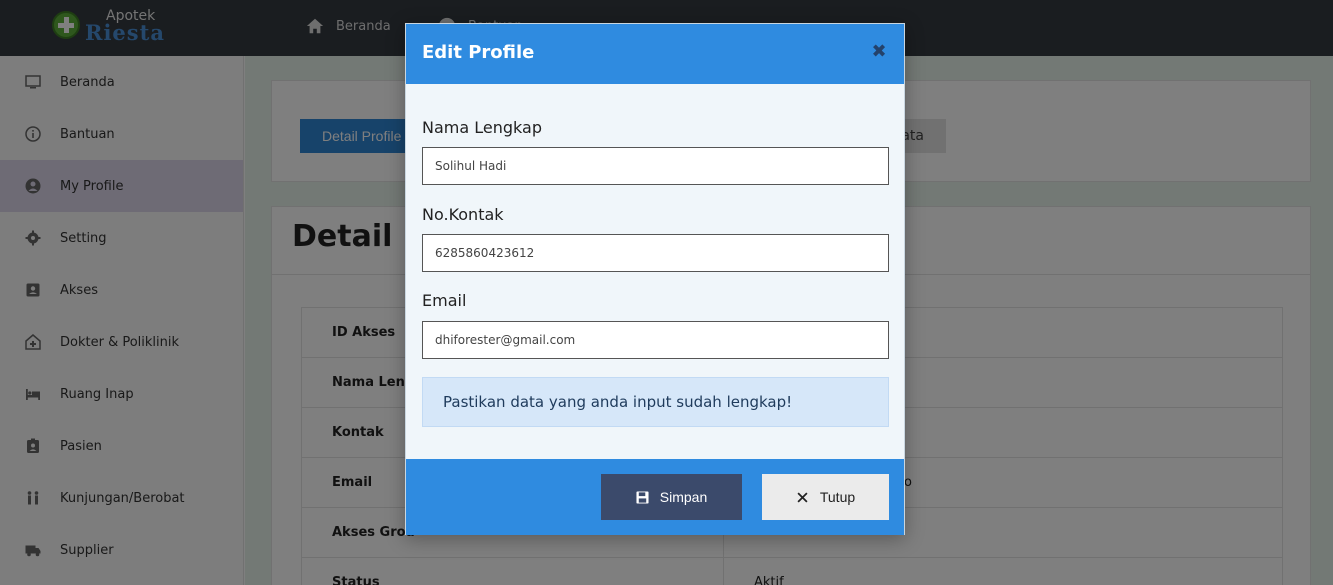  Describe the element at coordinates (655, 253) in the screenshot. I see `no-kontak-field` at that location.